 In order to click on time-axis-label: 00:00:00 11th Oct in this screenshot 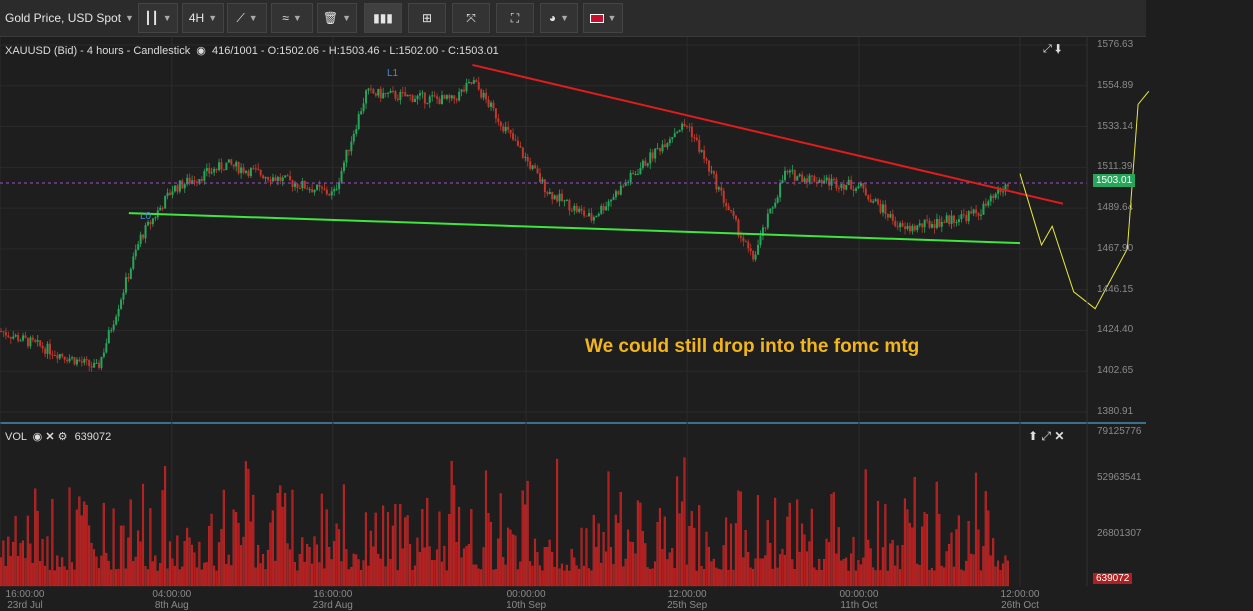, I will do `click(859, 600)`.